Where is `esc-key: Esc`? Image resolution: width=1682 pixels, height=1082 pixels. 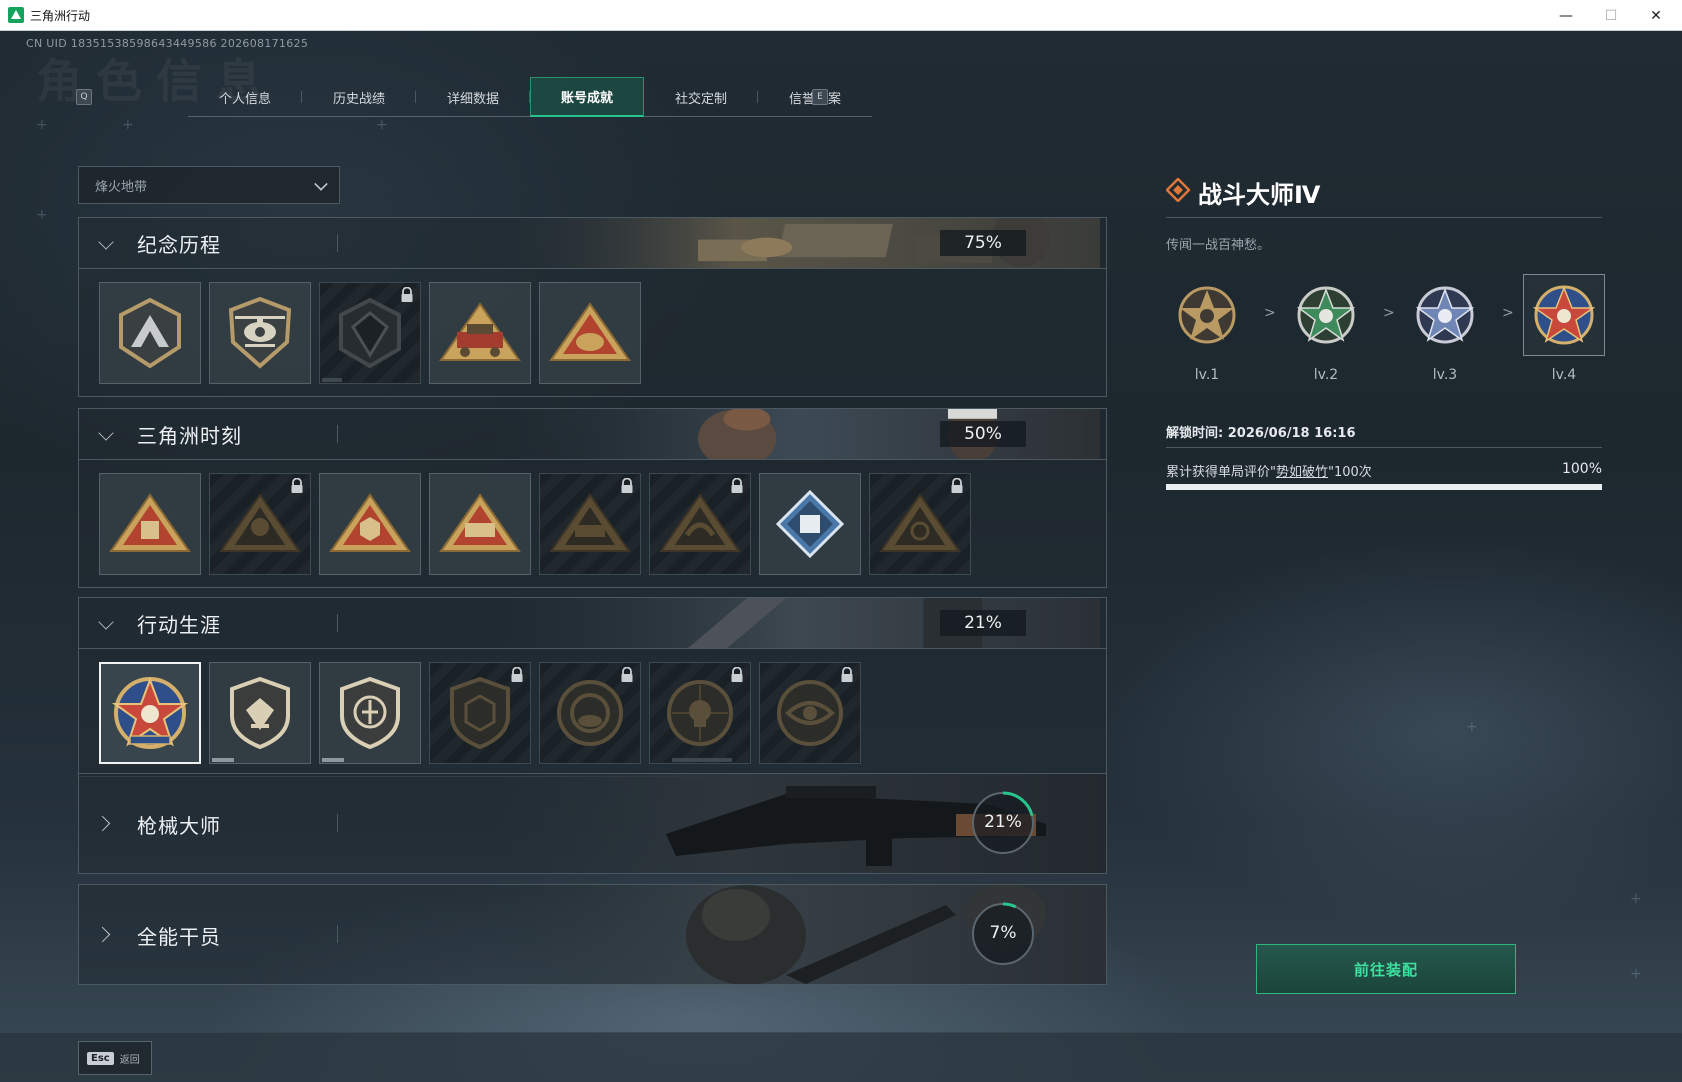
esc-key: Esc is located at coordinates (100, 1058).